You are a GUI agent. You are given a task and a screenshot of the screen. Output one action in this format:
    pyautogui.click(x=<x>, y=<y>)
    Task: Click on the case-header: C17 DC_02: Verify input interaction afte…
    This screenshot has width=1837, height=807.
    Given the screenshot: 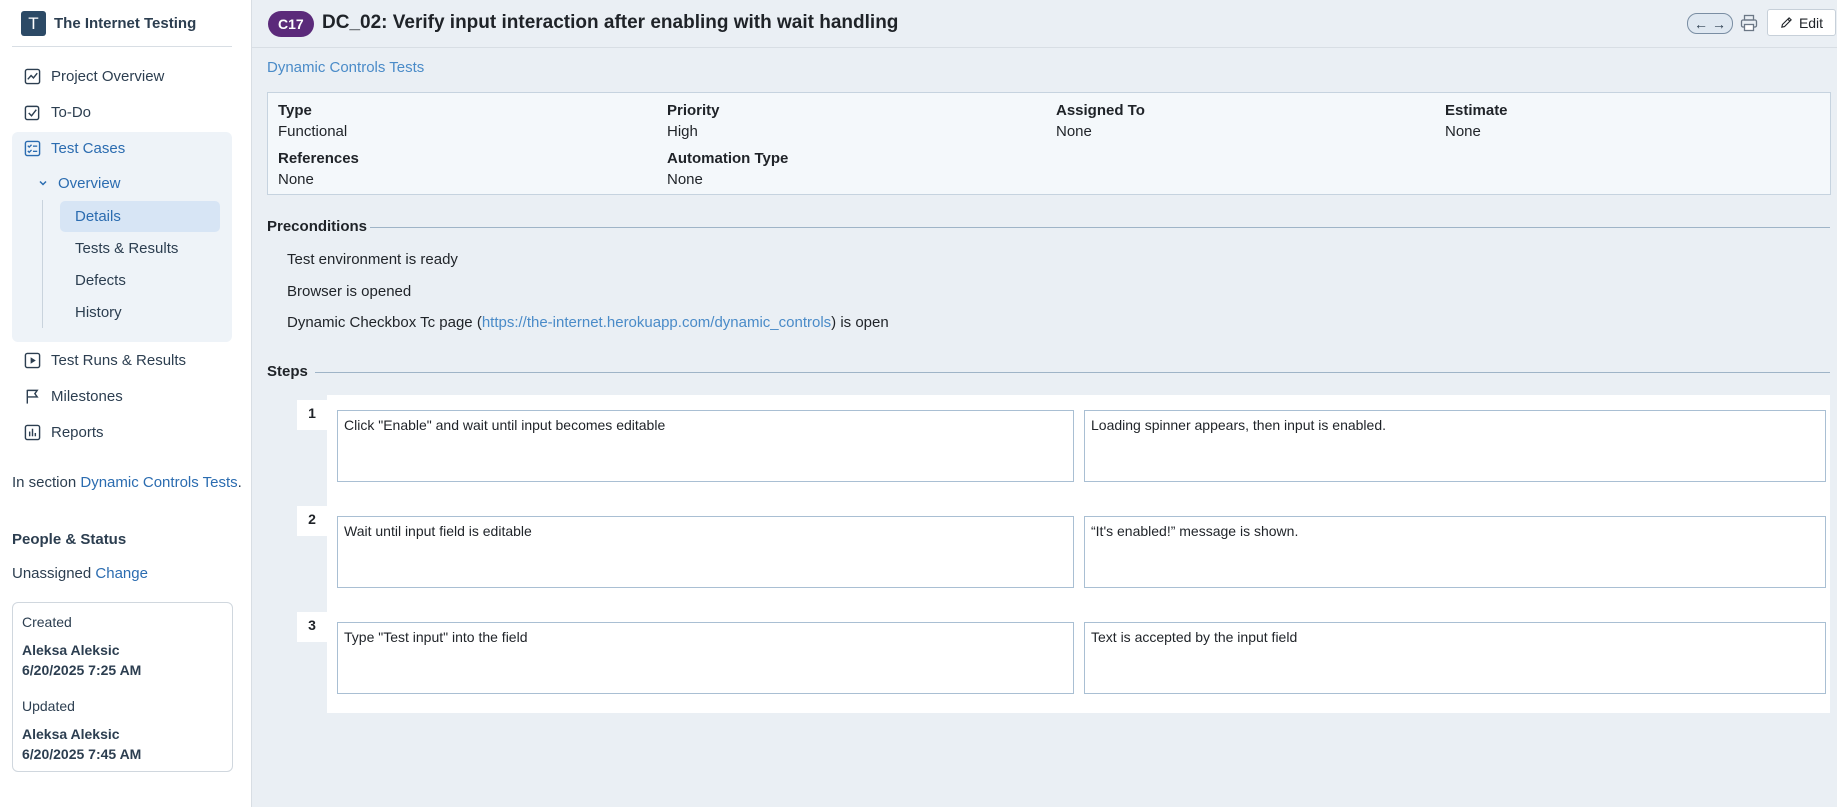 What is the action you would take?
    pyautogui.click(x=1044, y=24)
    